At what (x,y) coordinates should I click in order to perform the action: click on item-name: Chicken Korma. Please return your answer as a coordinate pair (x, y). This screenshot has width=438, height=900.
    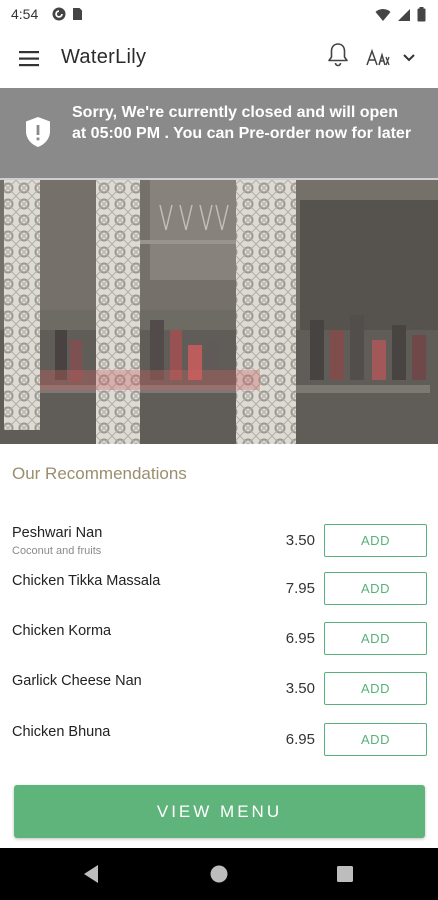
    Looking at the image, I should click on (62, 631).